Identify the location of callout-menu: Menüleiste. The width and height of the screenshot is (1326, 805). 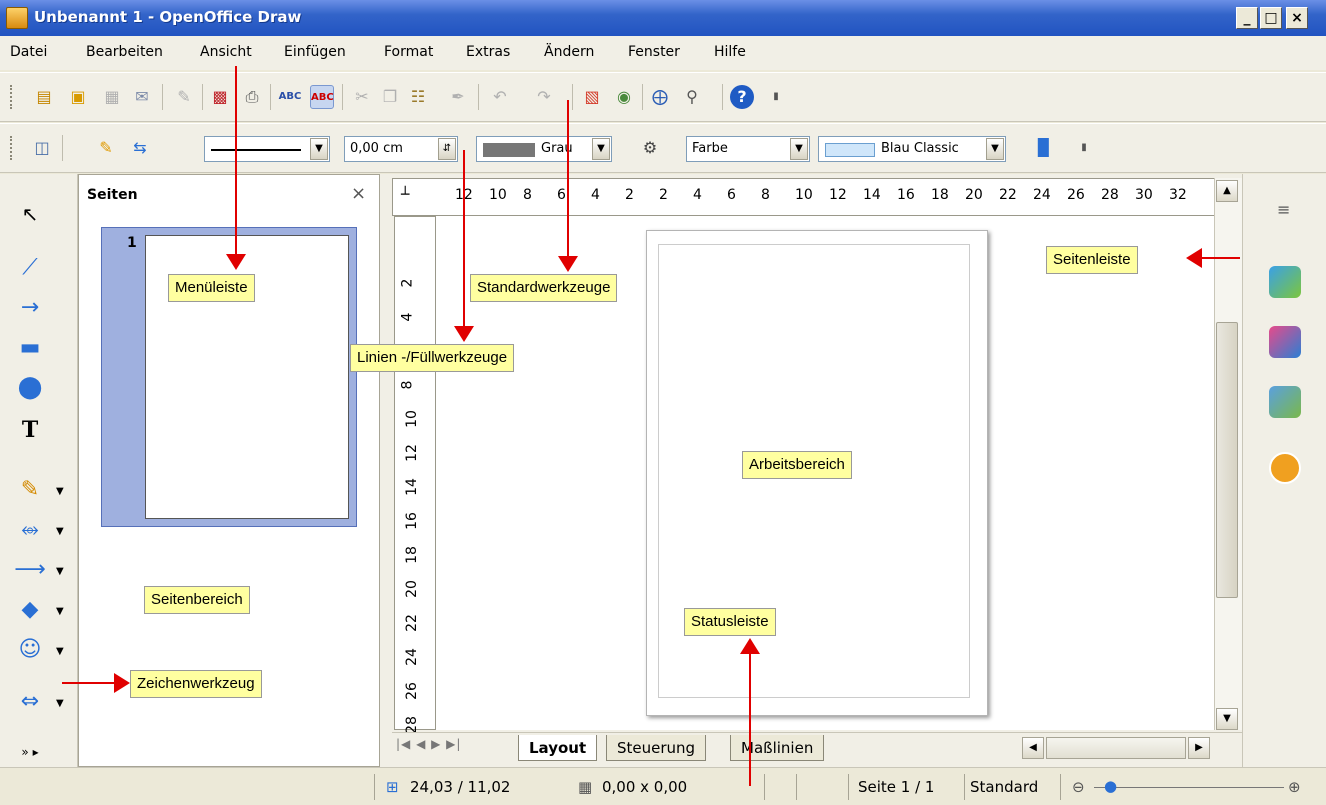
(211, 288).